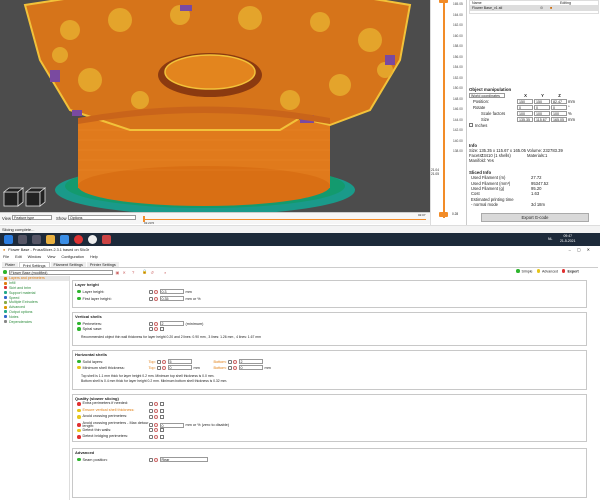 This screenshot has width=600, height=500. What do you see at coordinates (525, 119) in the screenshot?
I see `size-x-input: 135.35` at bounding box center [525, 119].